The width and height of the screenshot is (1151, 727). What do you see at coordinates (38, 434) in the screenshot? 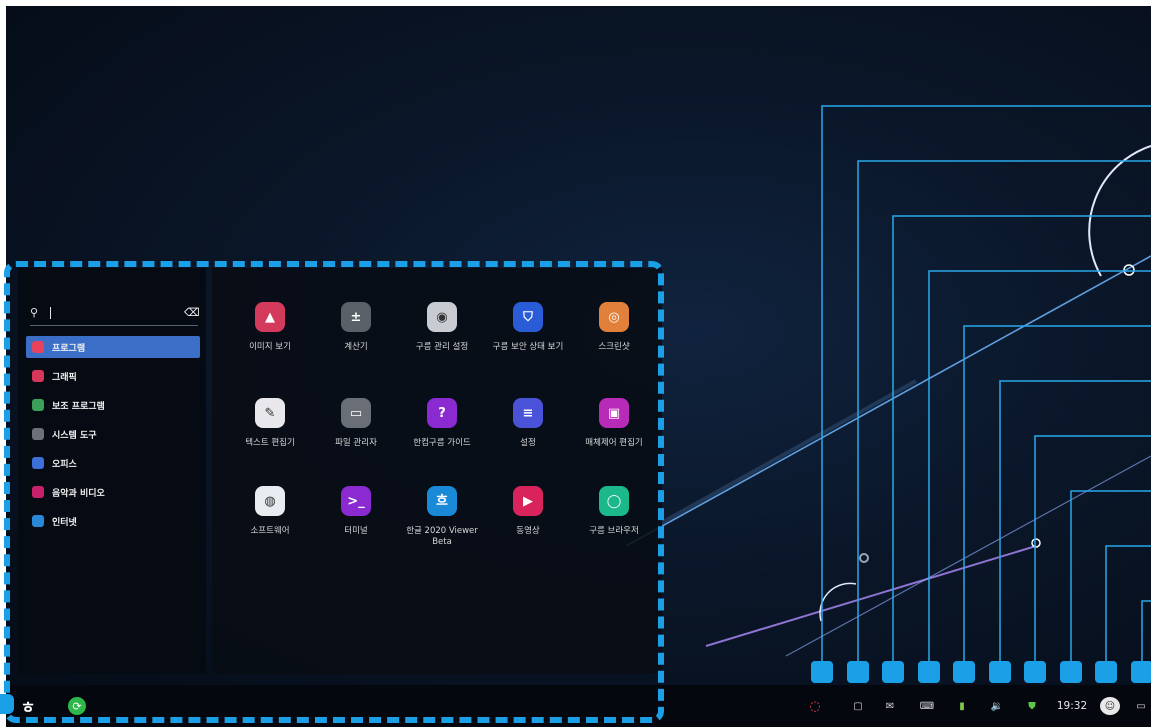
I see `system-tools-icon` at bounding box center [38, 434].